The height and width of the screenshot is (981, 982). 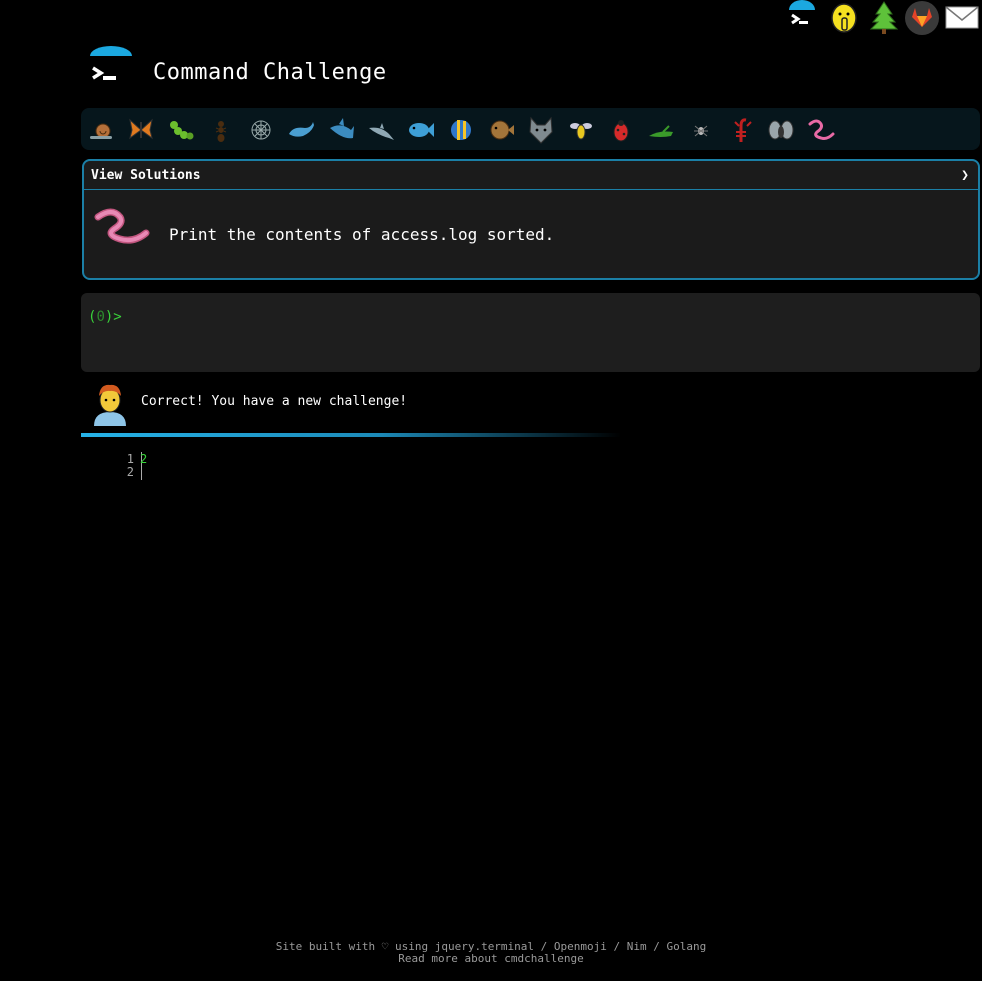 I want to click on gitlab-icon, so click(x=922, y=18).